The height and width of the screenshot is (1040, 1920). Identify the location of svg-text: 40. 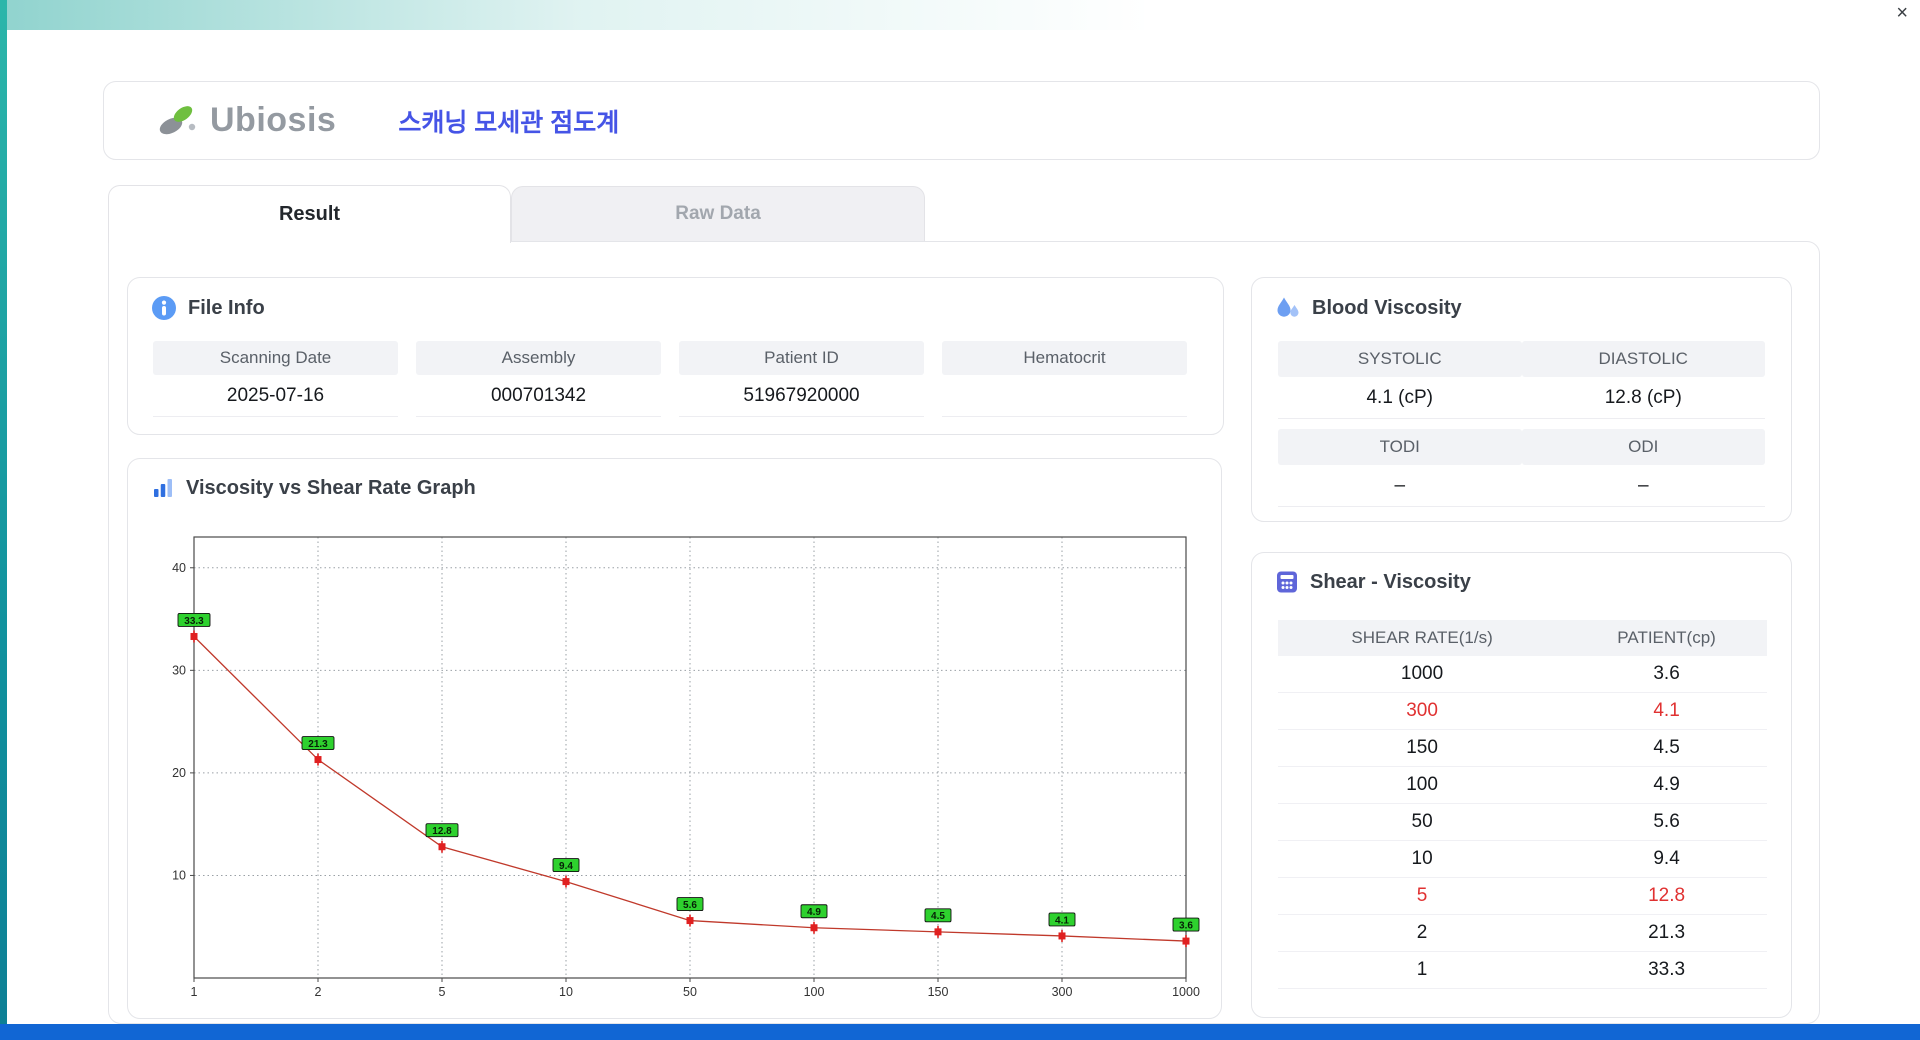
(179, 568).